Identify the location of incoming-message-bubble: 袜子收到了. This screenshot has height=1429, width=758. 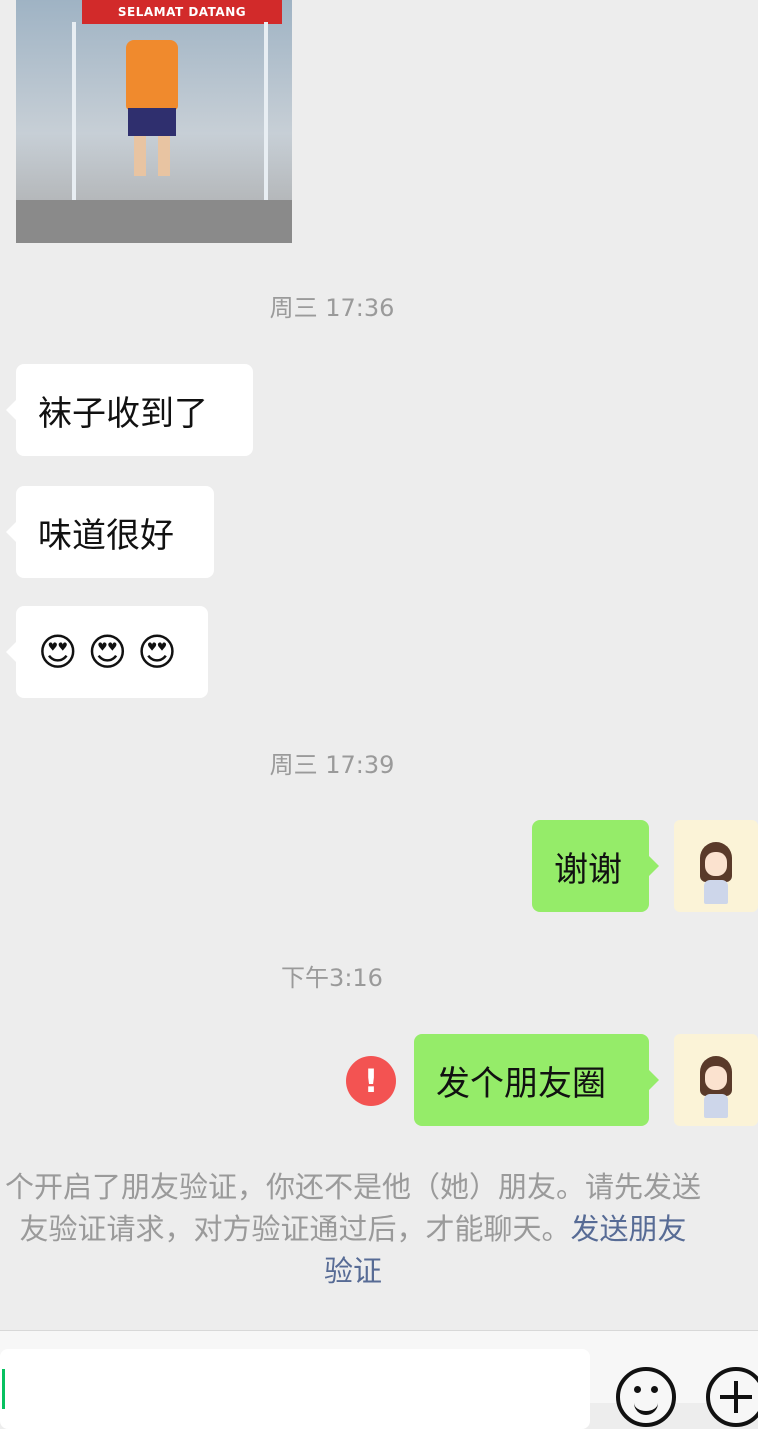
(129, 410).